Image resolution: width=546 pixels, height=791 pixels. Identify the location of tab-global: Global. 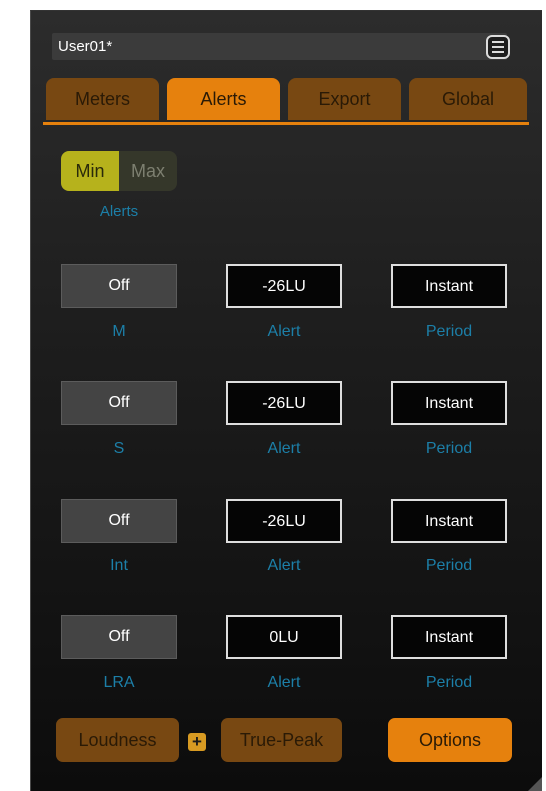
(468, 99).